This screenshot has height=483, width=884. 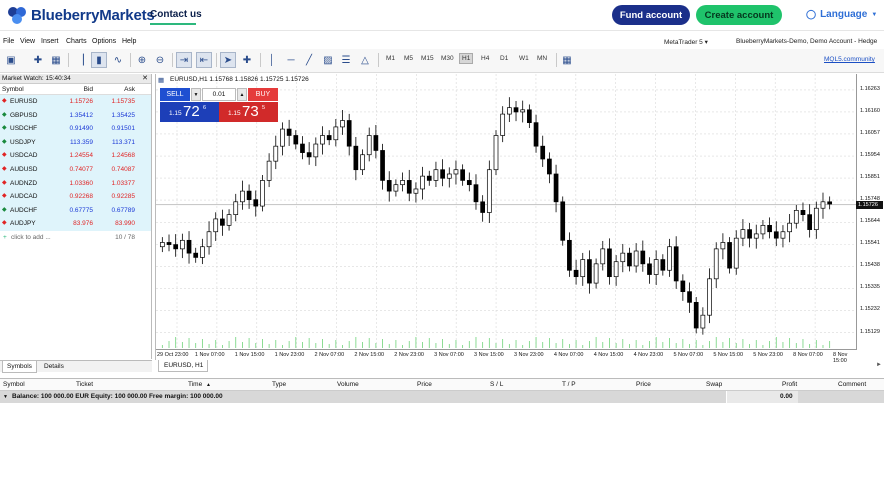 What do you see at coordinates (142, 60) in the screenshot?
I see `zoom-in-icon: ⊕` at bounding box center [142, 60].